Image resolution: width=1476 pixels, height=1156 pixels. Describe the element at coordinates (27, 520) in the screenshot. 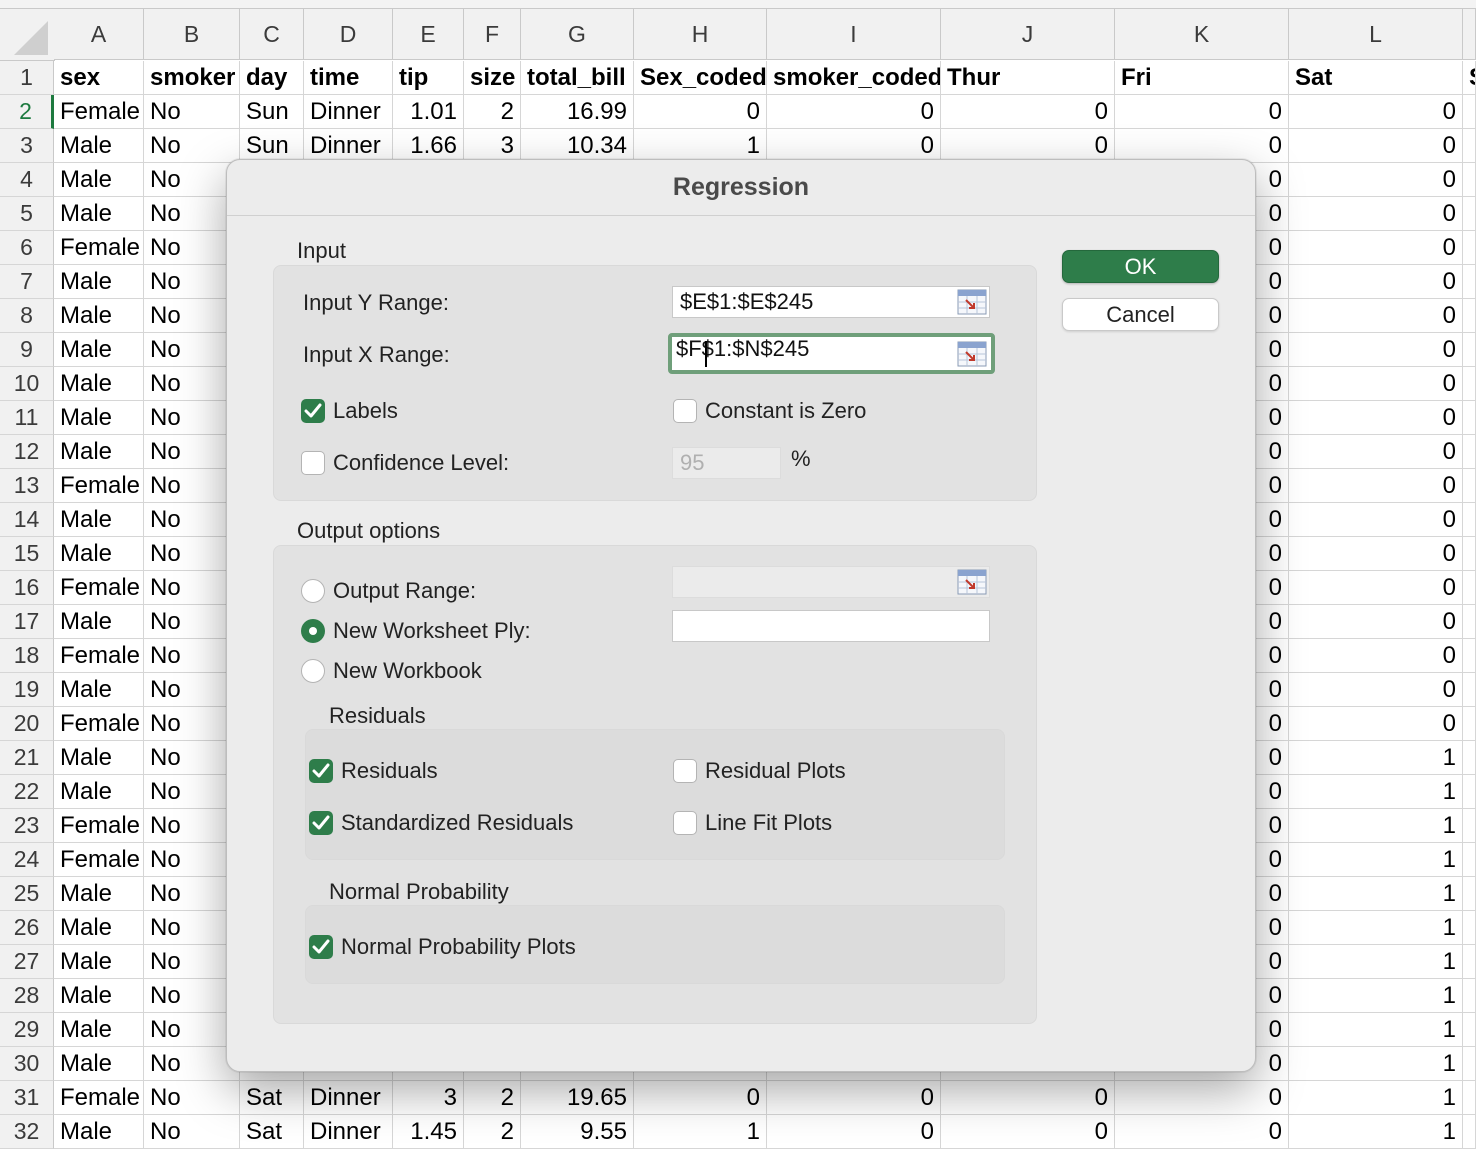

I see `row-header: 14` at that location.